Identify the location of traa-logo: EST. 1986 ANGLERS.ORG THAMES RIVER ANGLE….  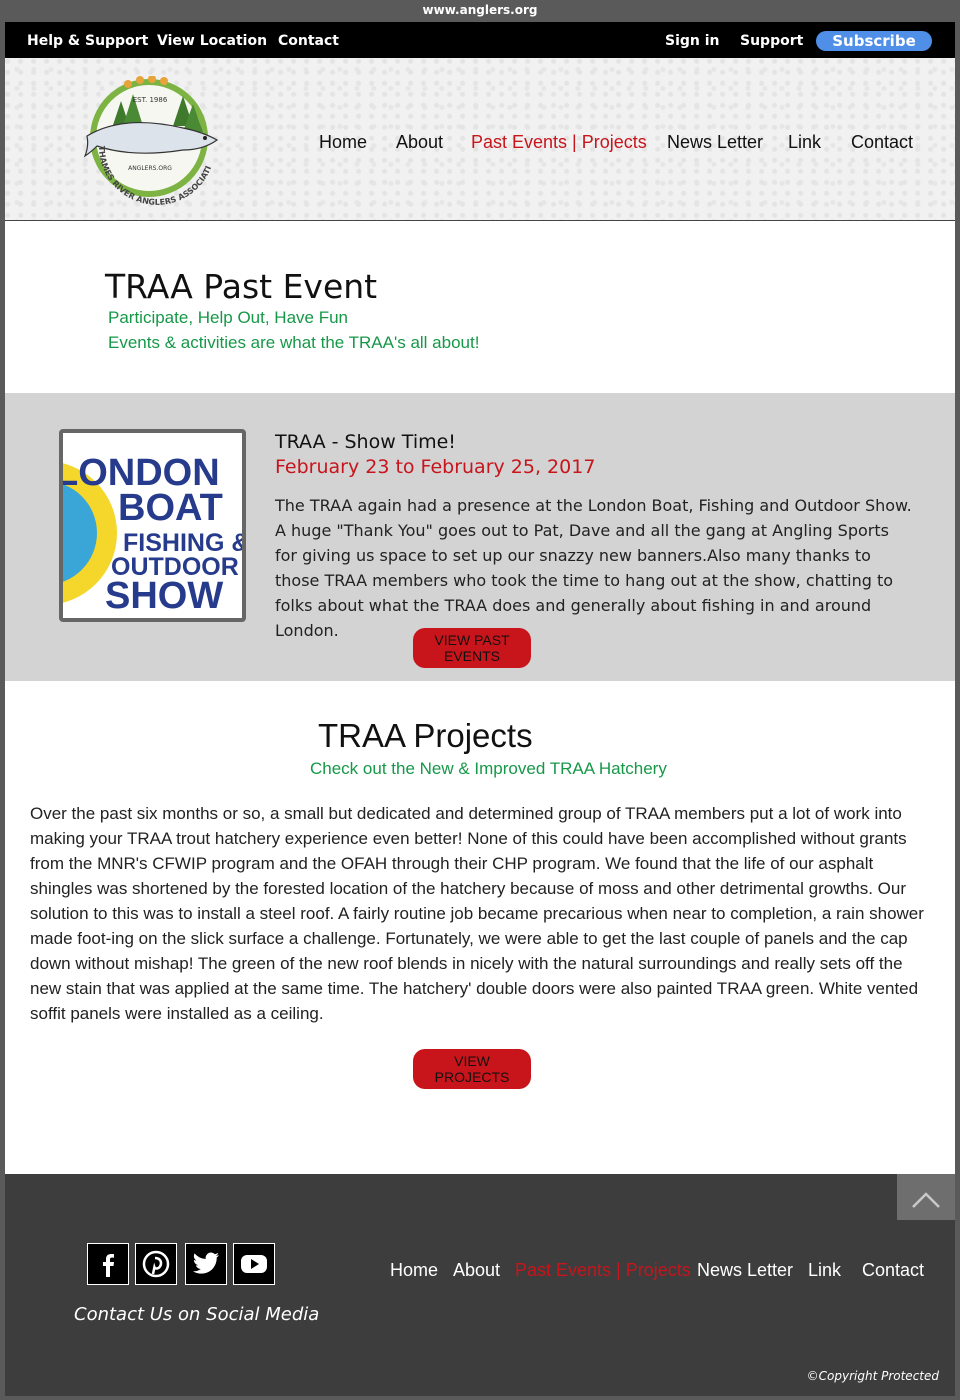
(155, 141).